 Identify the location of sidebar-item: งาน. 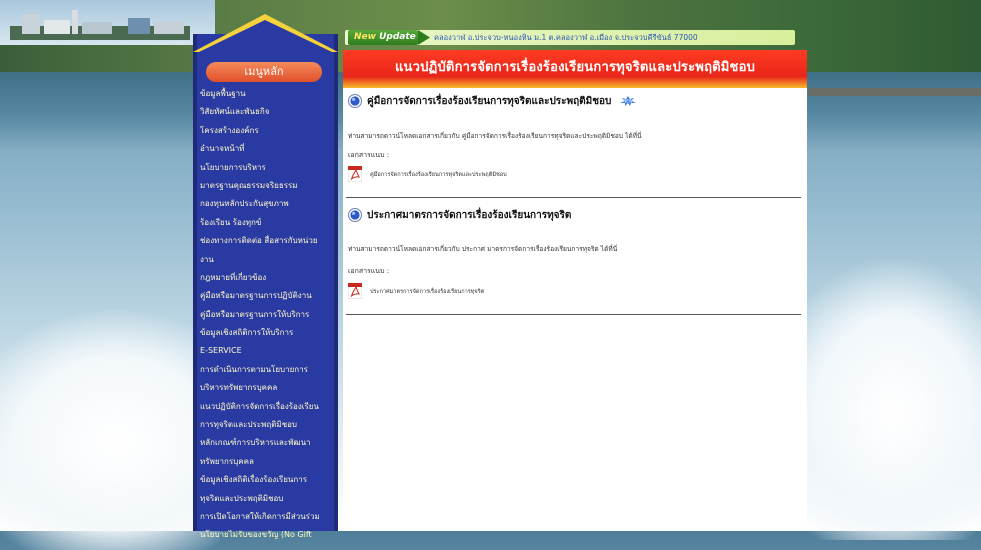
(268, 260).